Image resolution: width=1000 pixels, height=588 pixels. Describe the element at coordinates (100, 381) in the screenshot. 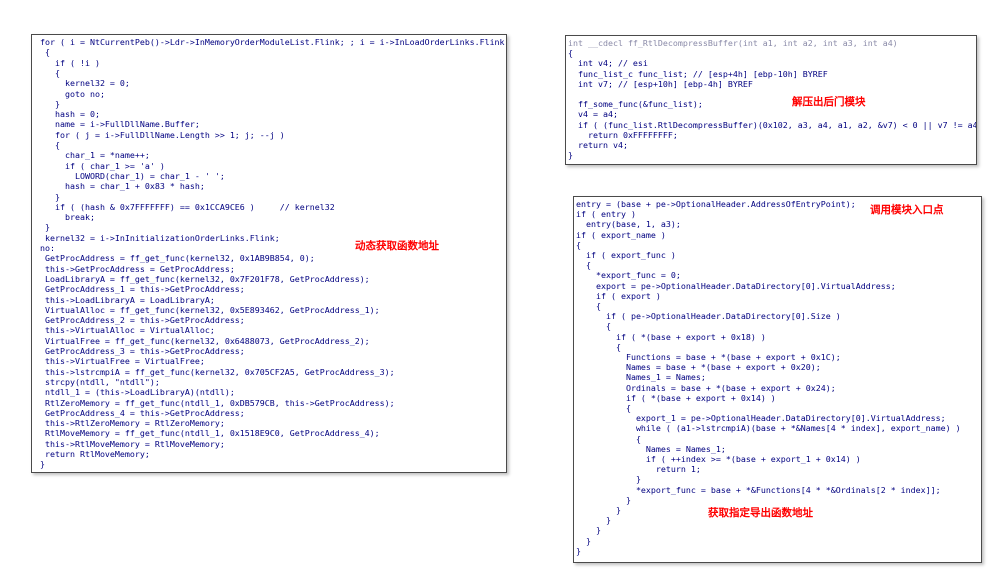

I see `code-line: strcpy(ntdll, "ntdll");` at that location.